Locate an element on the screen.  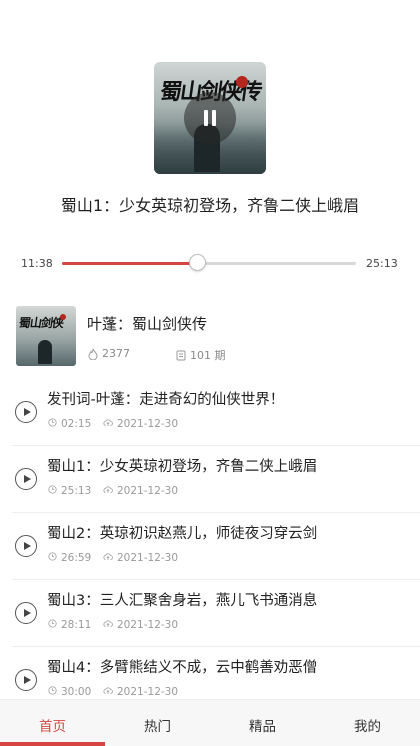
bottom-nav: 首页 热门 精品 我的 is located at coordinates (210, 722).